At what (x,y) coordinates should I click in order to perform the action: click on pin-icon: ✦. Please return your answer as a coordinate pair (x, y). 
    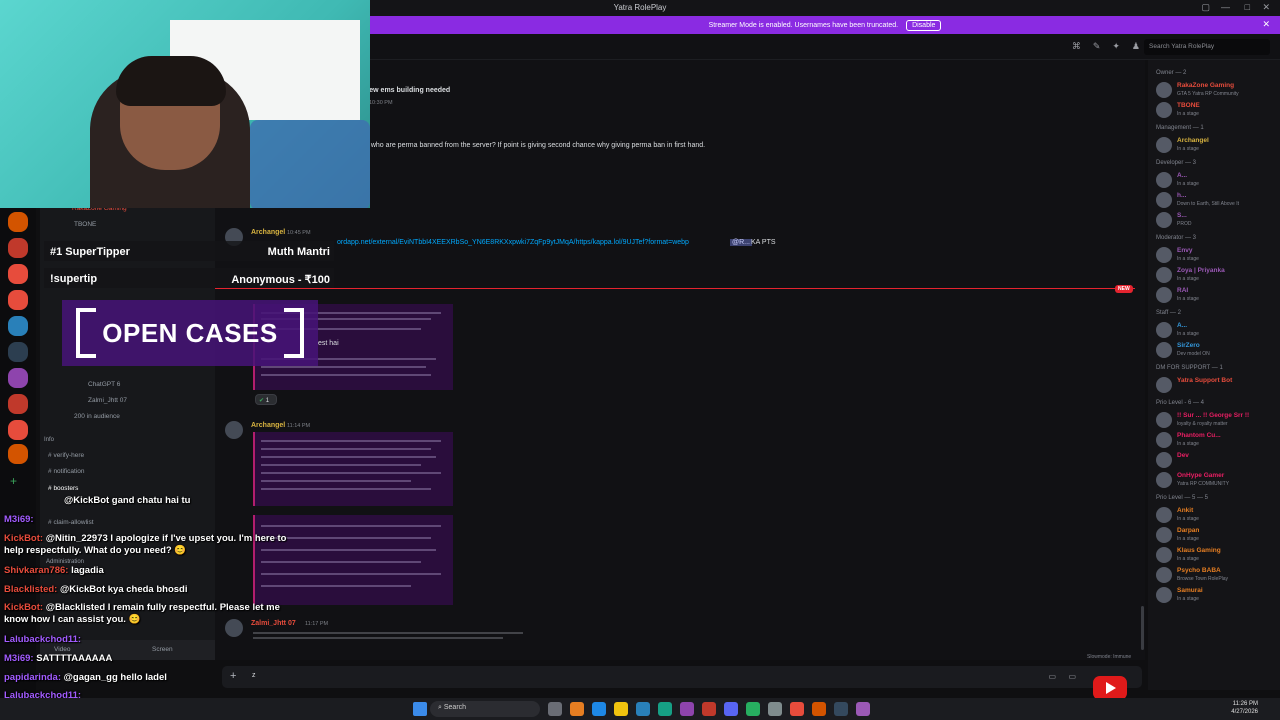
    Looking at the image, I should click on (1116, 46).